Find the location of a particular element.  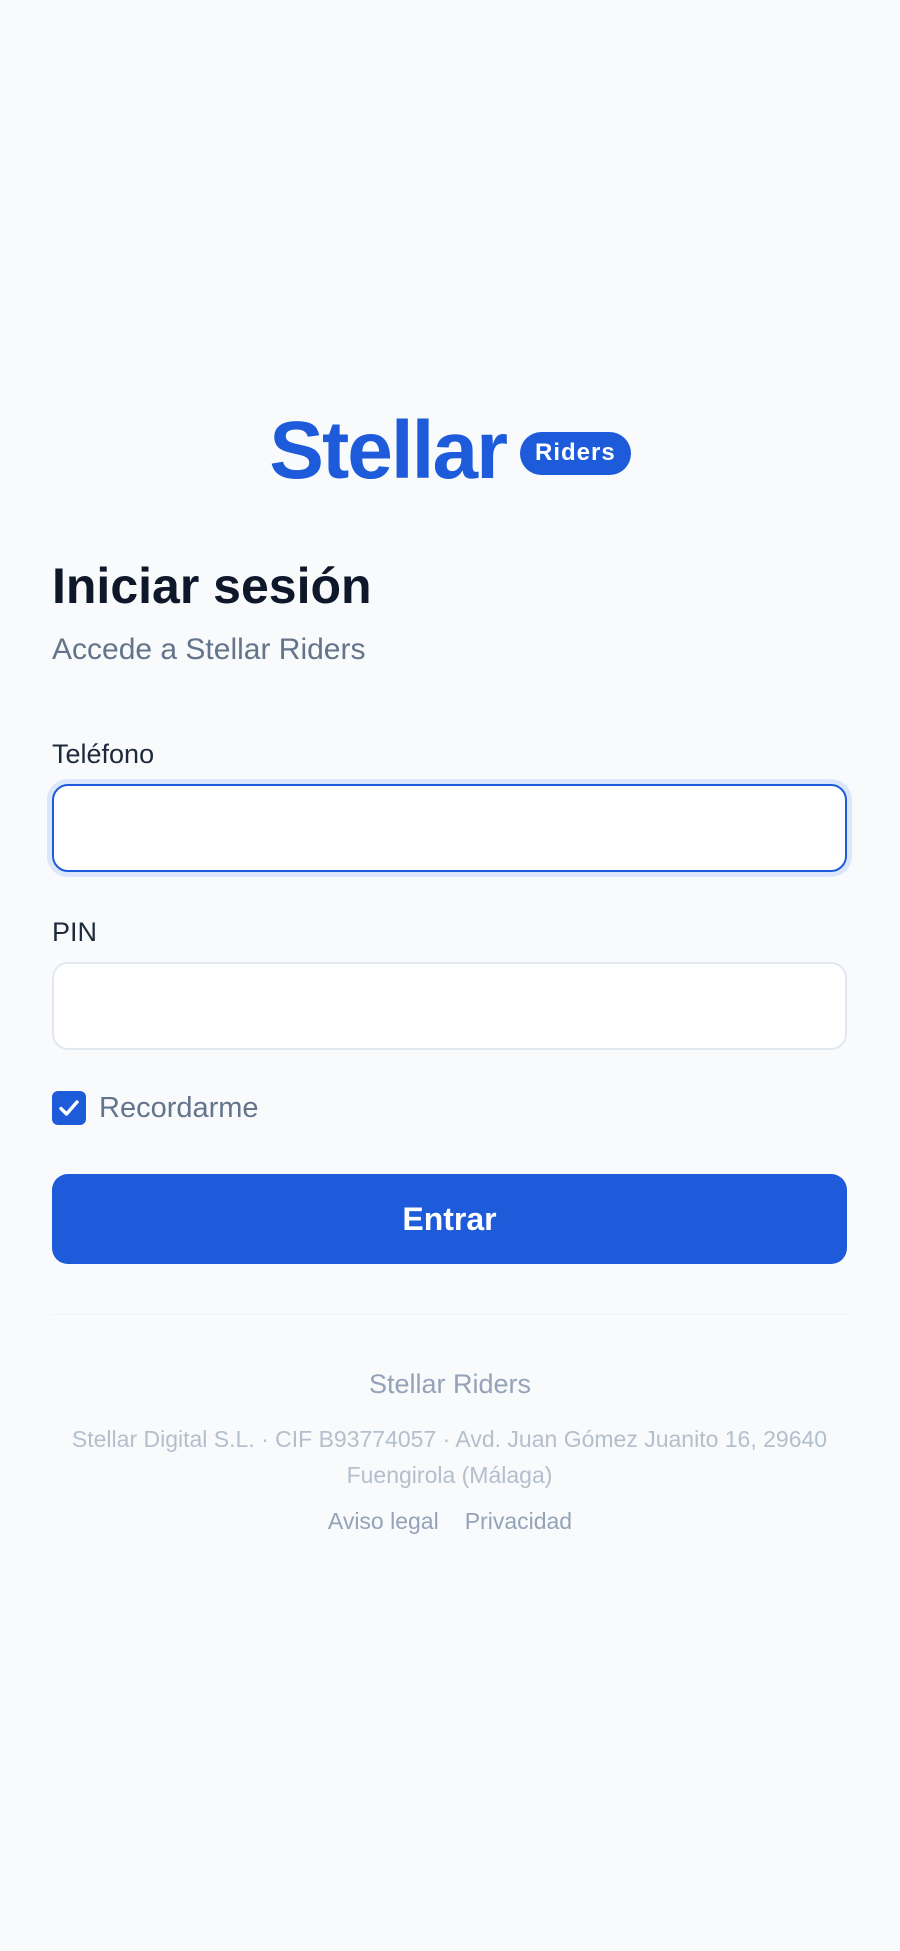

page-subtitle: Accede a Stellar Riders is located at coordinates (209, 649).